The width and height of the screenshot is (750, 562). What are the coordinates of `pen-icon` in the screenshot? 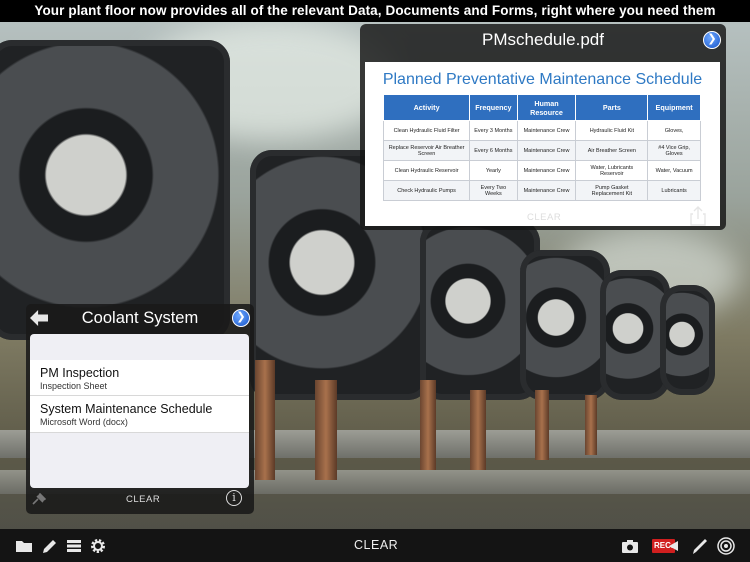 It's located at (700, 546).